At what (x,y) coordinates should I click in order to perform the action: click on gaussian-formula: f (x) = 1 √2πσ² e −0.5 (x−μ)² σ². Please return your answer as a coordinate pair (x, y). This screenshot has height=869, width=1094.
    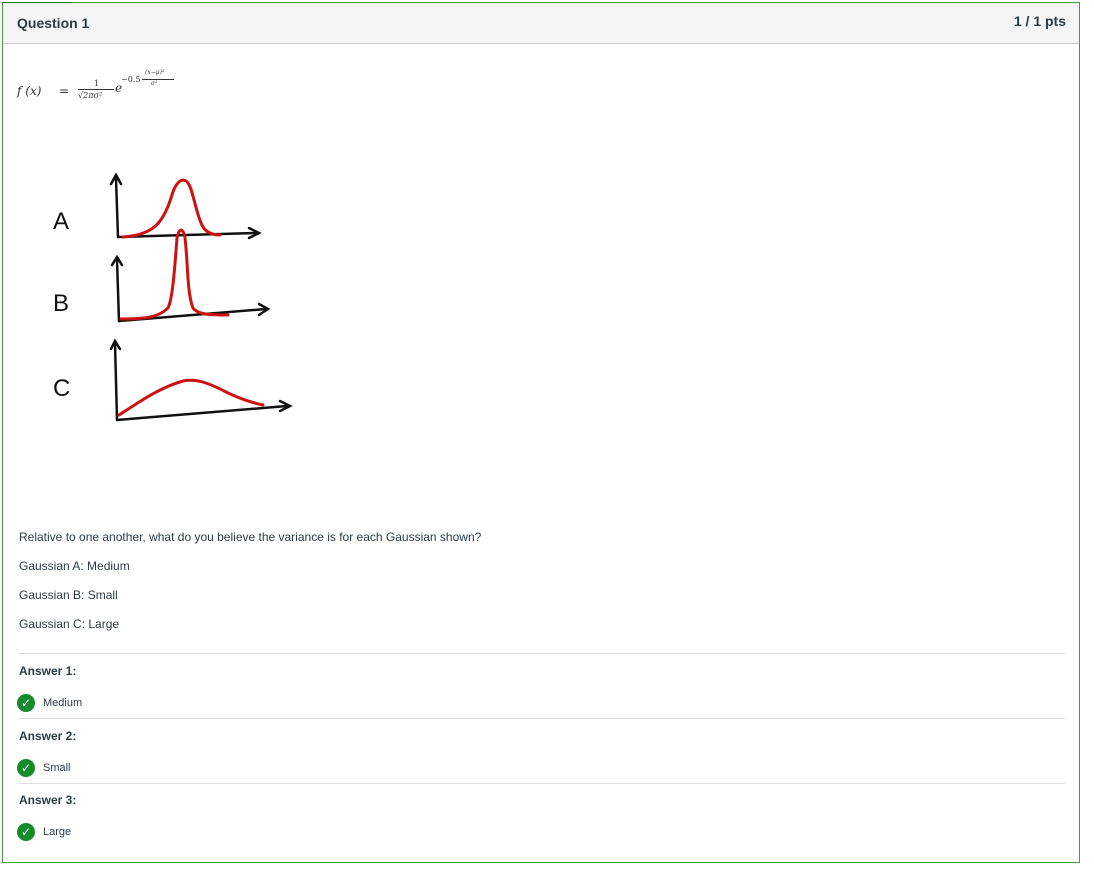
    Looking at the image, I should click on (102, 89).